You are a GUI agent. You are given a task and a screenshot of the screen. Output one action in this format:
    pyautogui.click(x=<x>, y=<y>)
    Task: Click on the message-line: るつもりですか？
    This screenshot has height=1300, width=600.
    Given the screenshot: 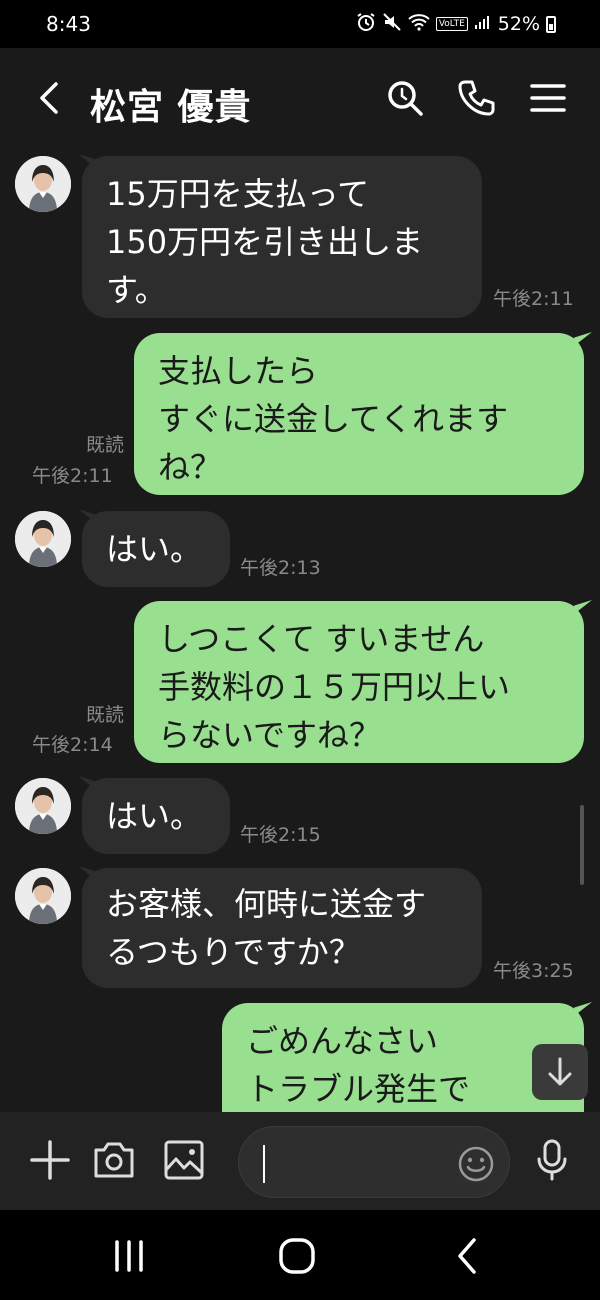 What is the action you would take?
    pyautogui.click(x=233, y=952)
    